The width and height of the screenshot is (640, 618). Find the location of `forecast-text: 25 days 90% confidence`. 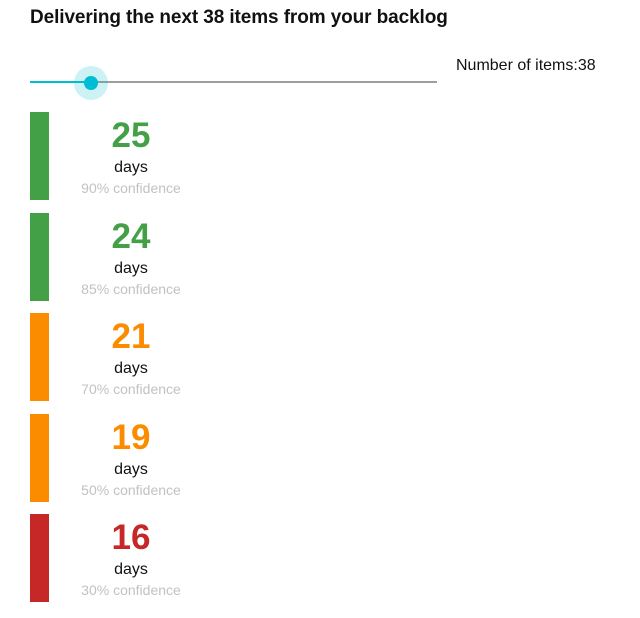

forecast-text: 25 days 90% confidence is located at coordinates (131, 155).